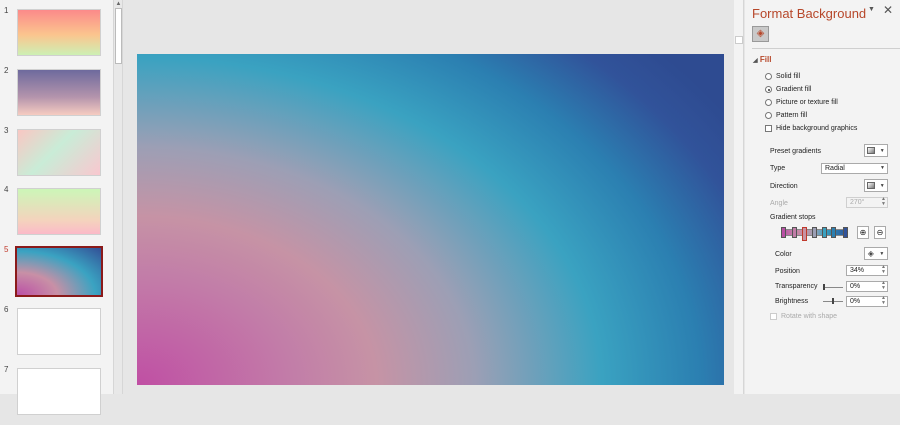  I want to click on thumbnail-row: 3, so click(56, 156).